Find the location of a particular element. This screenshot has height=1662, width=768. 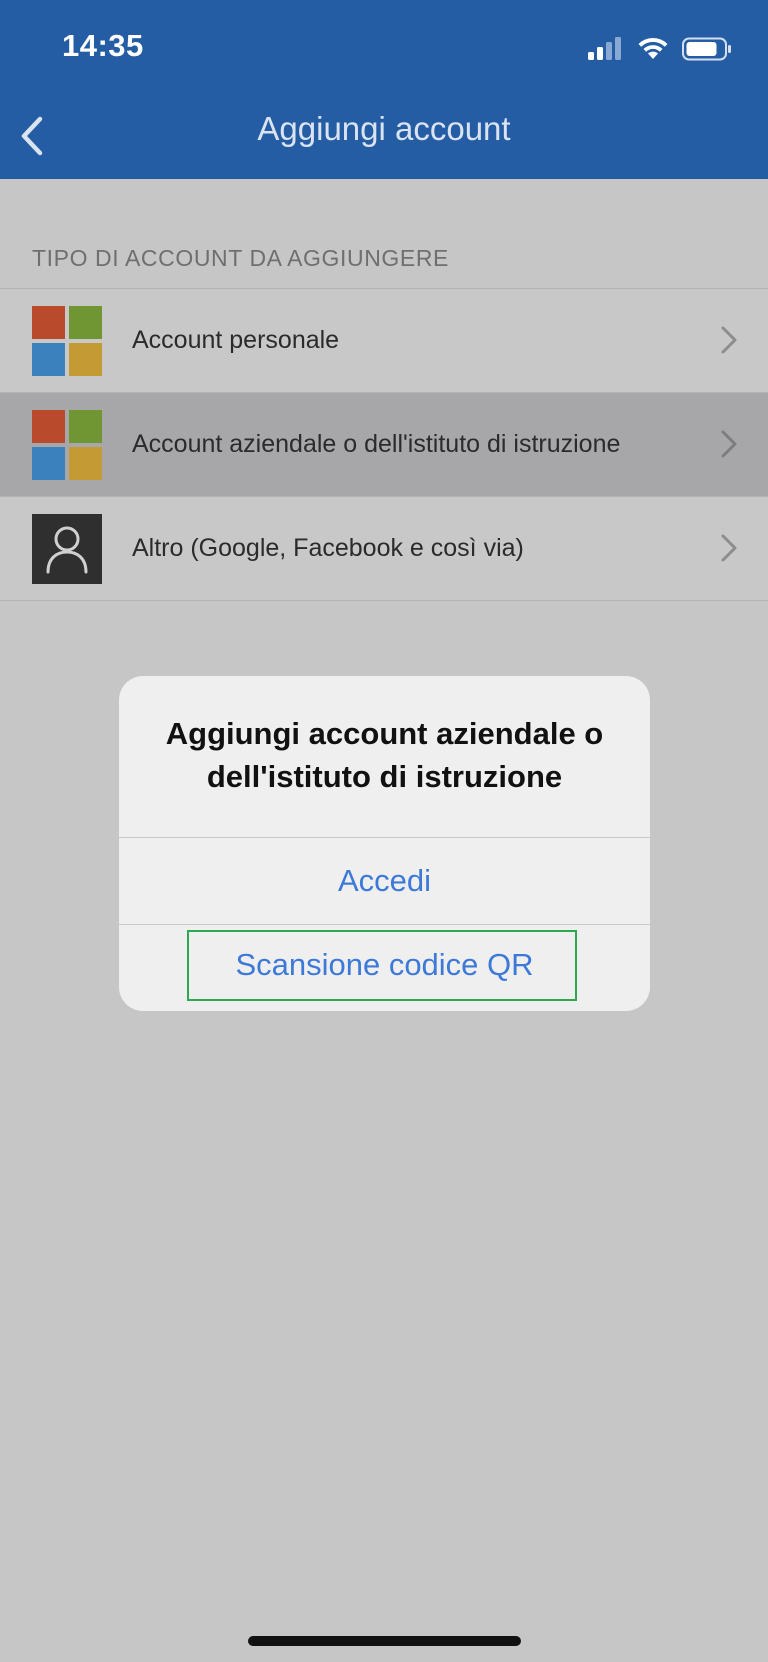

status-time: 14:35 is located at coordinates (103, 45).